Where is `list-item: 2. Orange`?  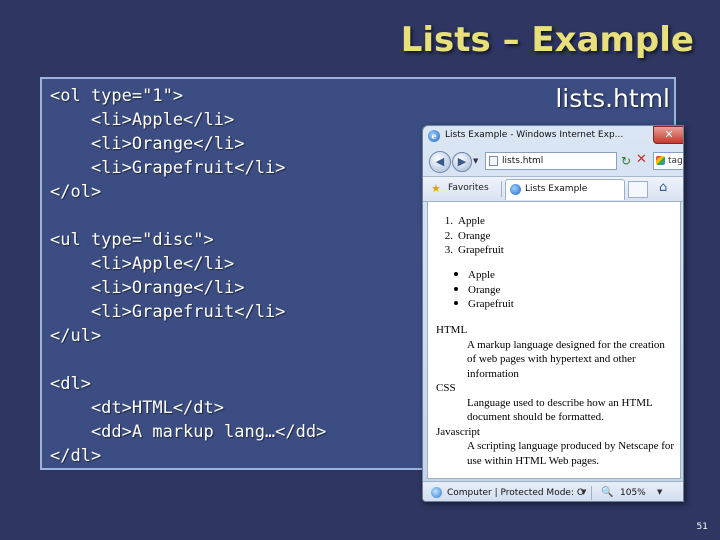 list-item: 2. Orange is located at coordinates (471, 236).